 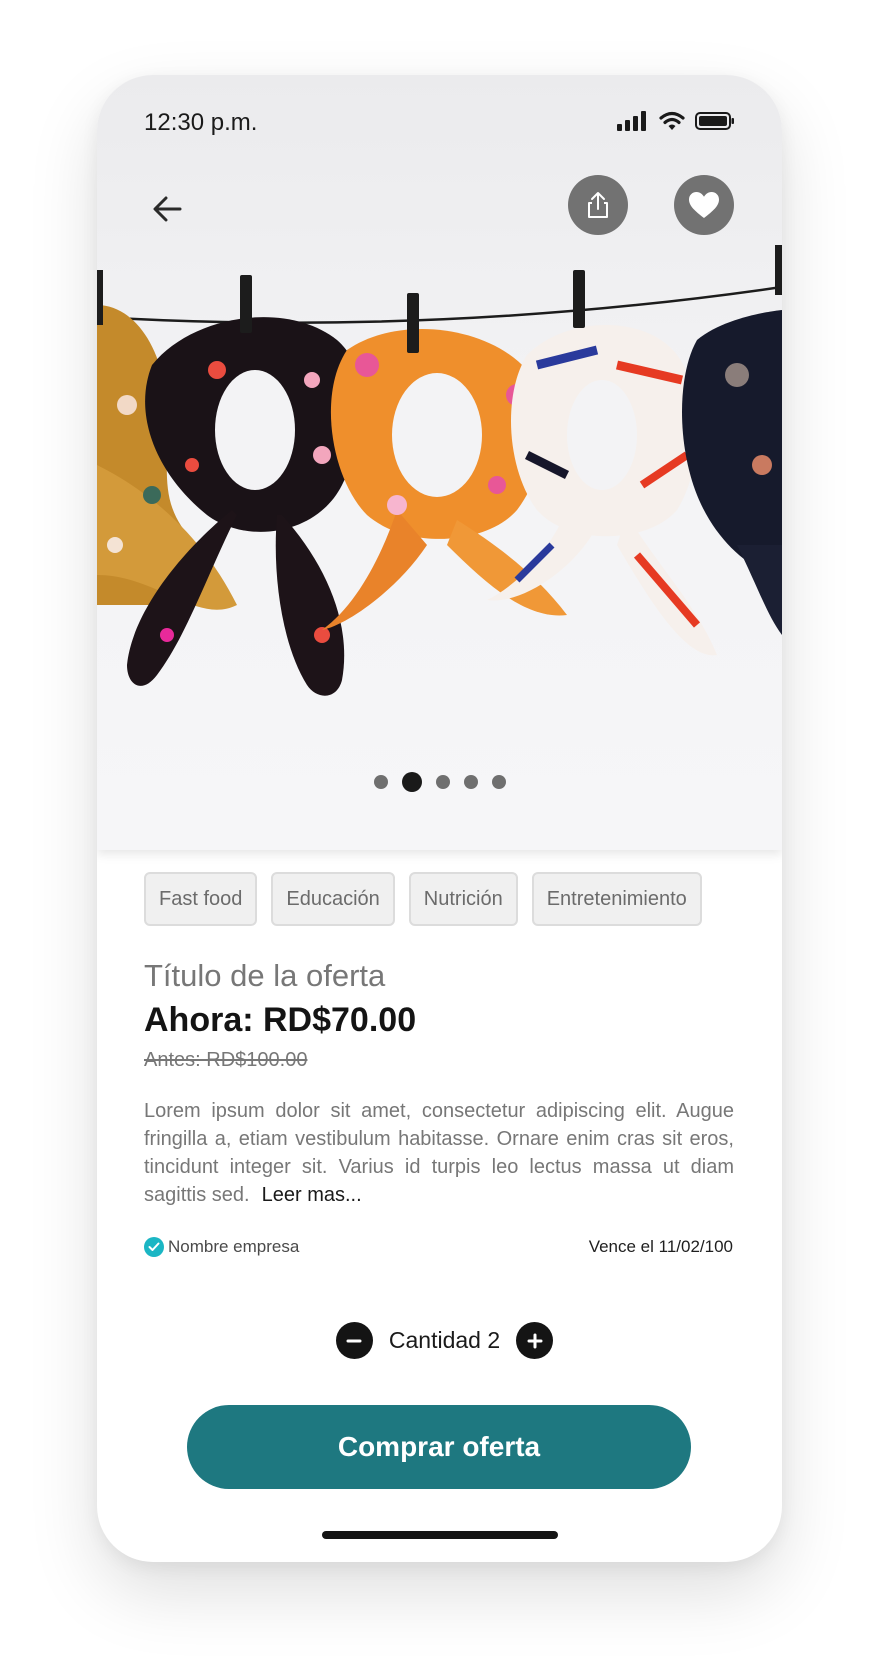 I want to click on share-icon, so click(x=598, y=205).